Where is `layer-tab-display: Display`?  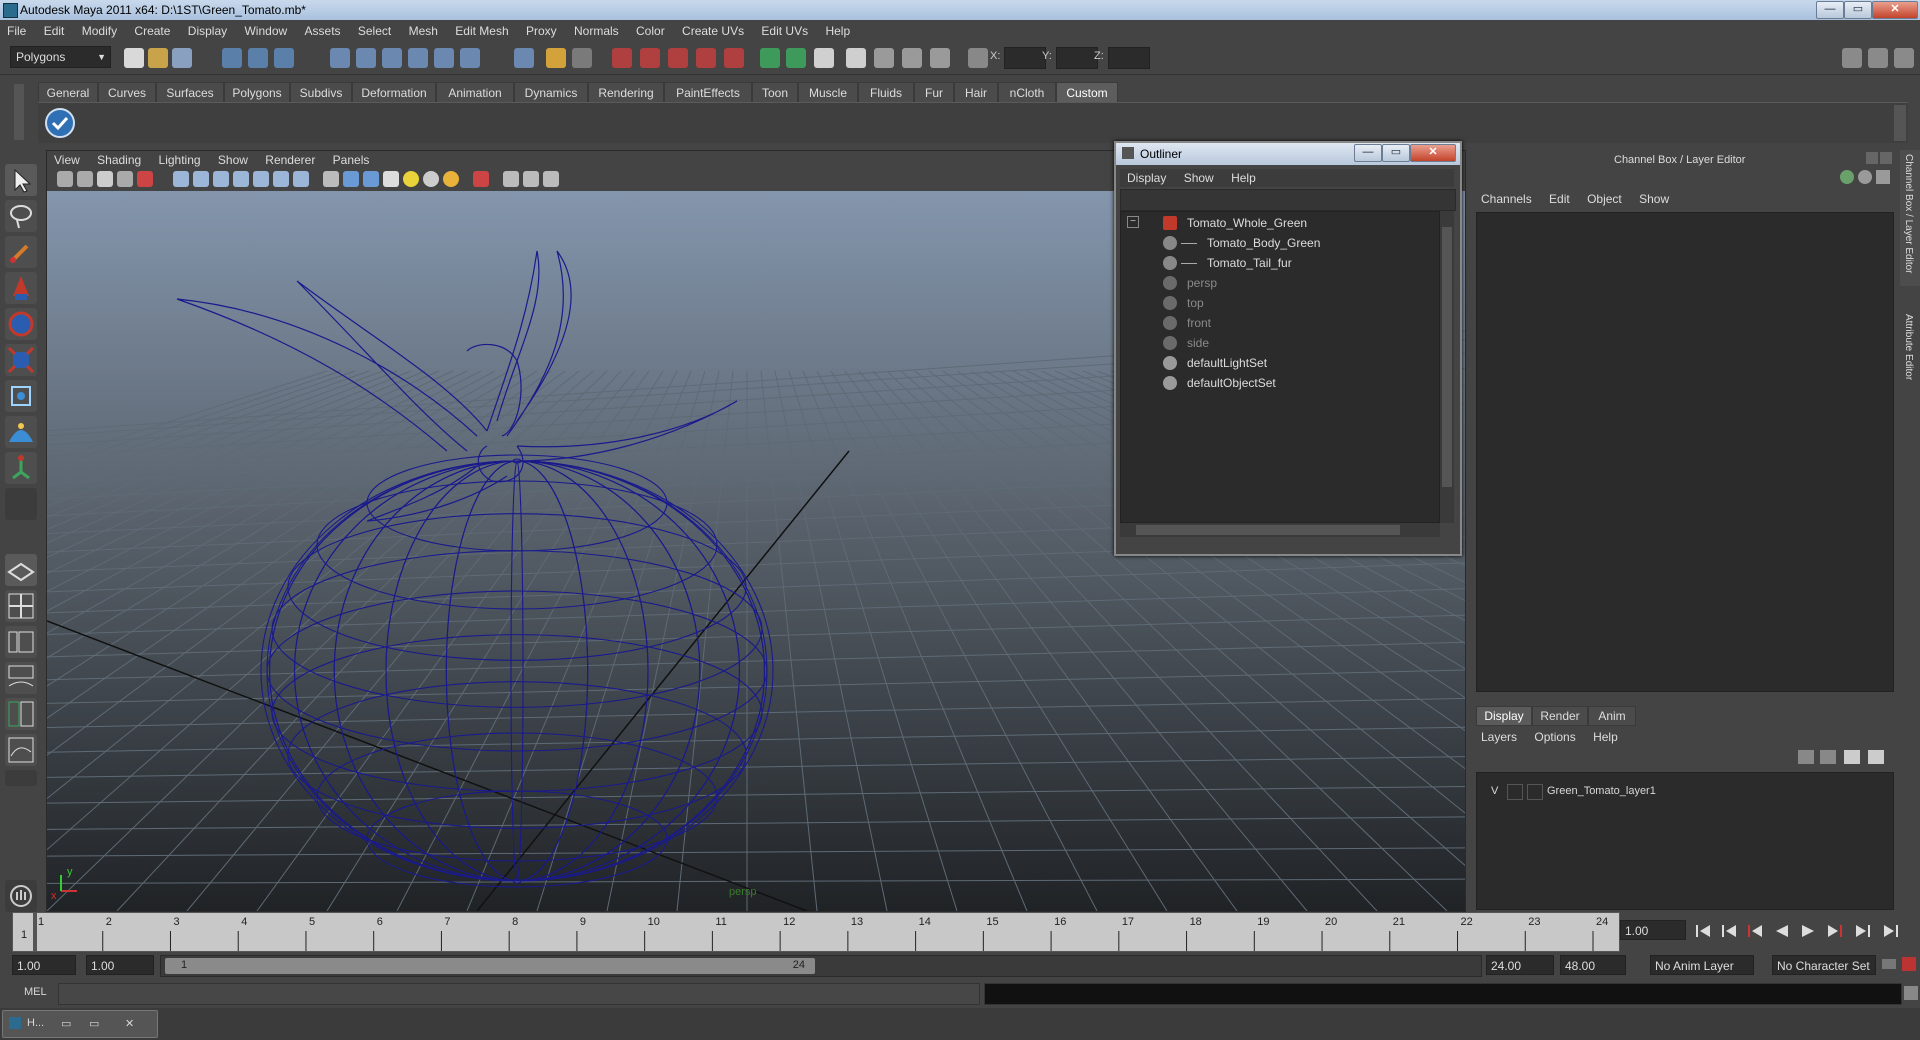
layer-tab-display: Display is located at coordinates (1504, 716).